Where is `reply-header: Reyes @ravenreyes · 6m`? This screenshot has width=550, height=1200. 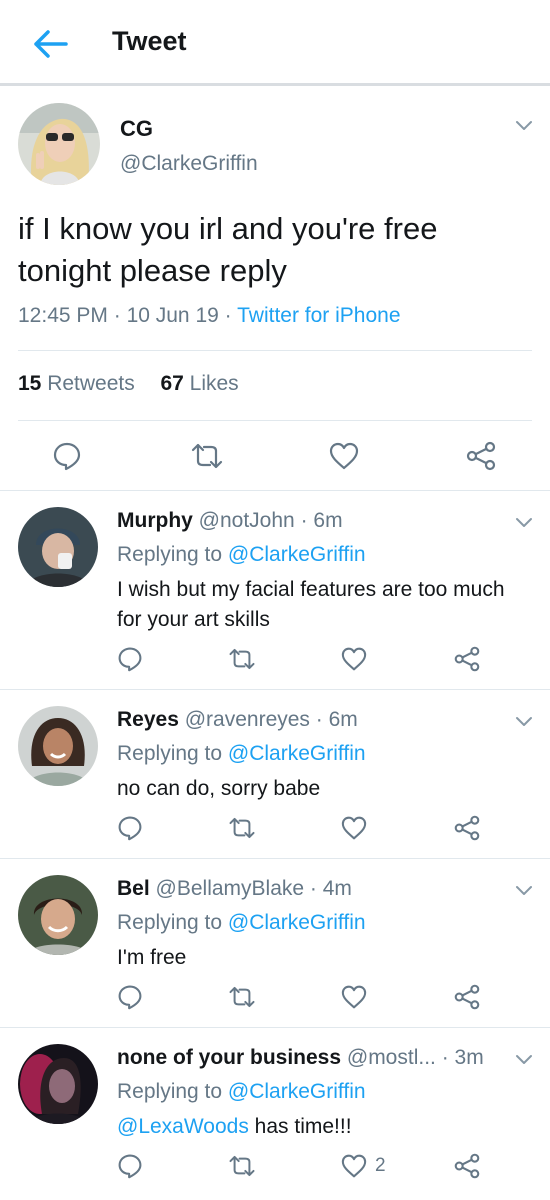
reply-header: Reyes @ravenreyes · 6m is located at coordinates (237, 719).